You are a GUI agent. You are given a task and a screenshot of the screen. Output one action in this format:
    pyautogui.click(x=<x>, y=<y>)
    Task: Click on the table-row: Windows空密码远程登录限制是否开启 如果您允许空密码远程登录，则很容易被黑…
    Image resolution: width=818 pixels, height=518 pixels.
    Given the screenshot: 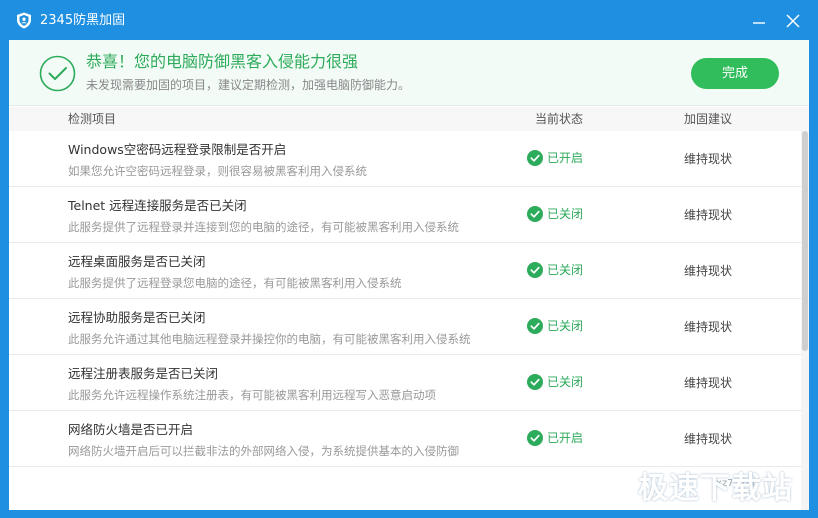 What is the action you would take?
    pyautogui.click(x=405, y=159)
    